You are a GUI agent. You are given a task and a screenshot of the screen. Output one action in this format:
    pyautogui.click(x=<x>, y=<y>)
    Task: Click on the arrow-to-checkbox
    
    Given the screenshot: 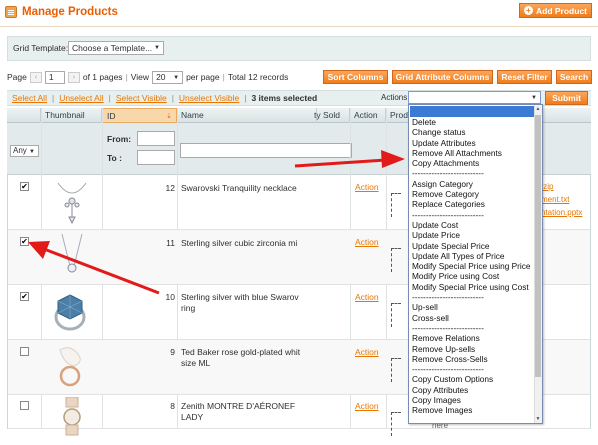 What is the action you would take?
    pyautogui.click(x=101, y=271)
    